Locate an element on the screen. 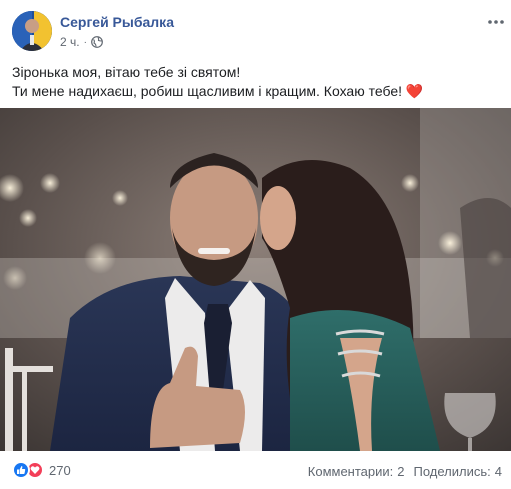 Image resolution: width=511 pixels, height=489 pixels. author-name: Сергей Рыбалка is located at coordinates (117, 22).